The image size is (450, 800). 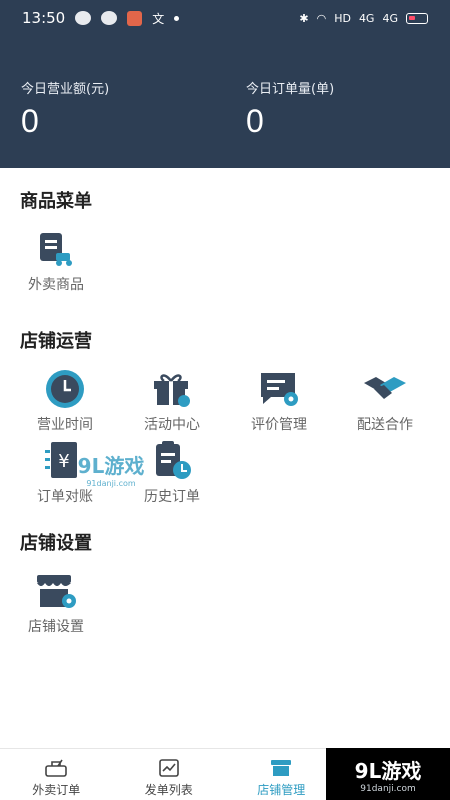 What do you see at coordinates (385, 389) in the screenshot?
I see `handshake-icon` at bounding box center [385, 389].